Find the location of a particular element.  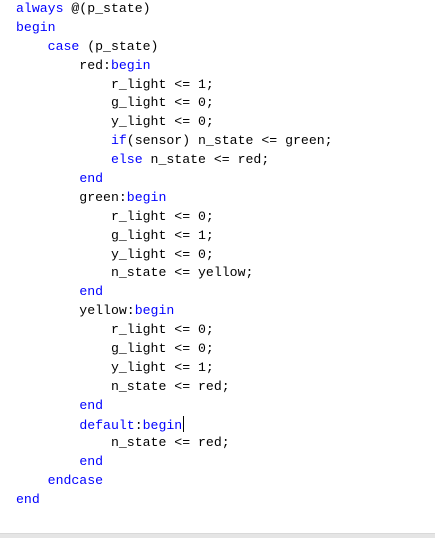

code-line: red:begin is located at coordinates (174, 66).